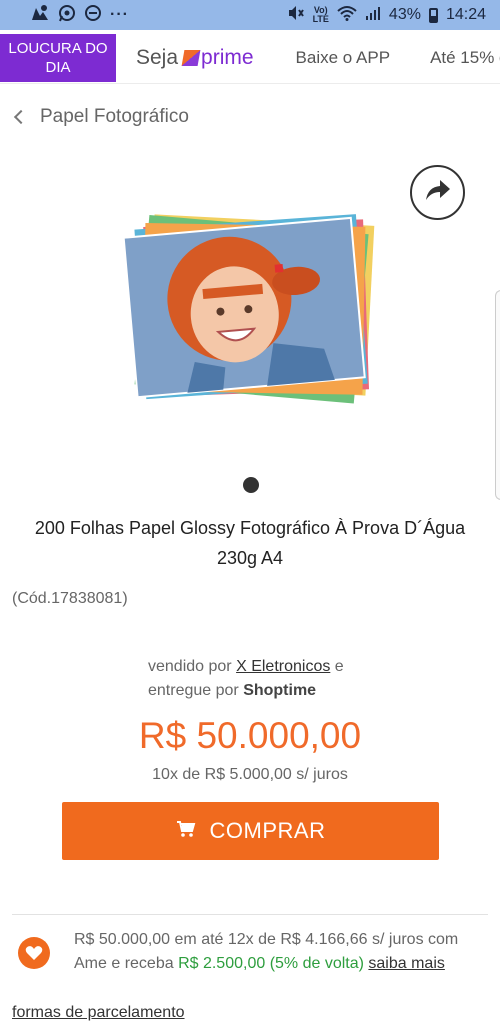 The image size is (500, 1028). I want to click on prime-seja-label: Seja, so click(157, 57).